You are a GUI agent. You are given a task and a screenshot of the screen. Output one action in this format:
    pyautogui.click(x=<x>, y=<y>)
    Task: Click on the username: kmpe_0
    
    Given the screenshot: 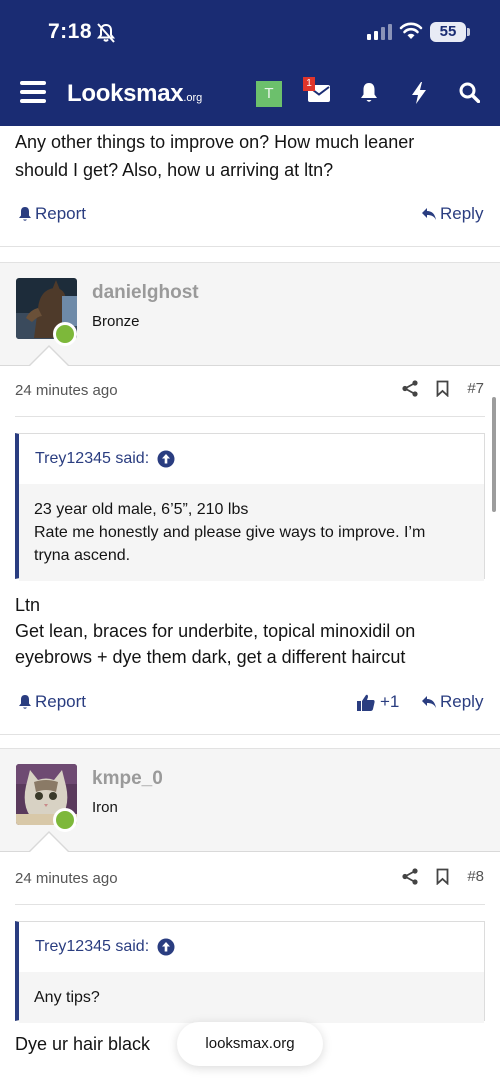 What is the action you would take?
    pyautogui.click(x=127, y=779)
    